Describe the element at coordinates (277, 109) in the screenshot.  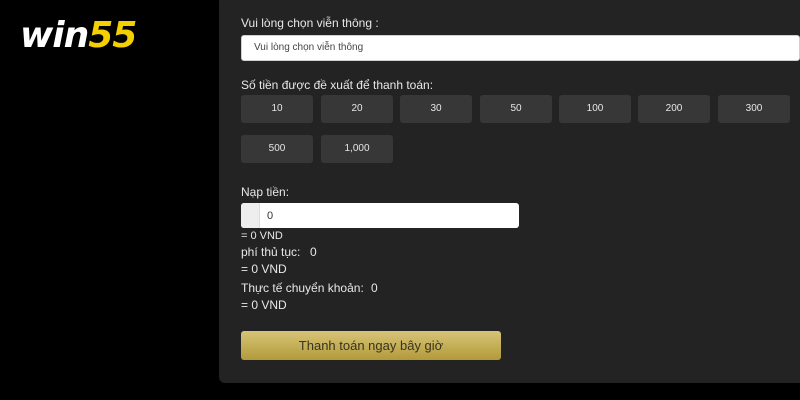
I see `amount-chip-10: 10` at that location.